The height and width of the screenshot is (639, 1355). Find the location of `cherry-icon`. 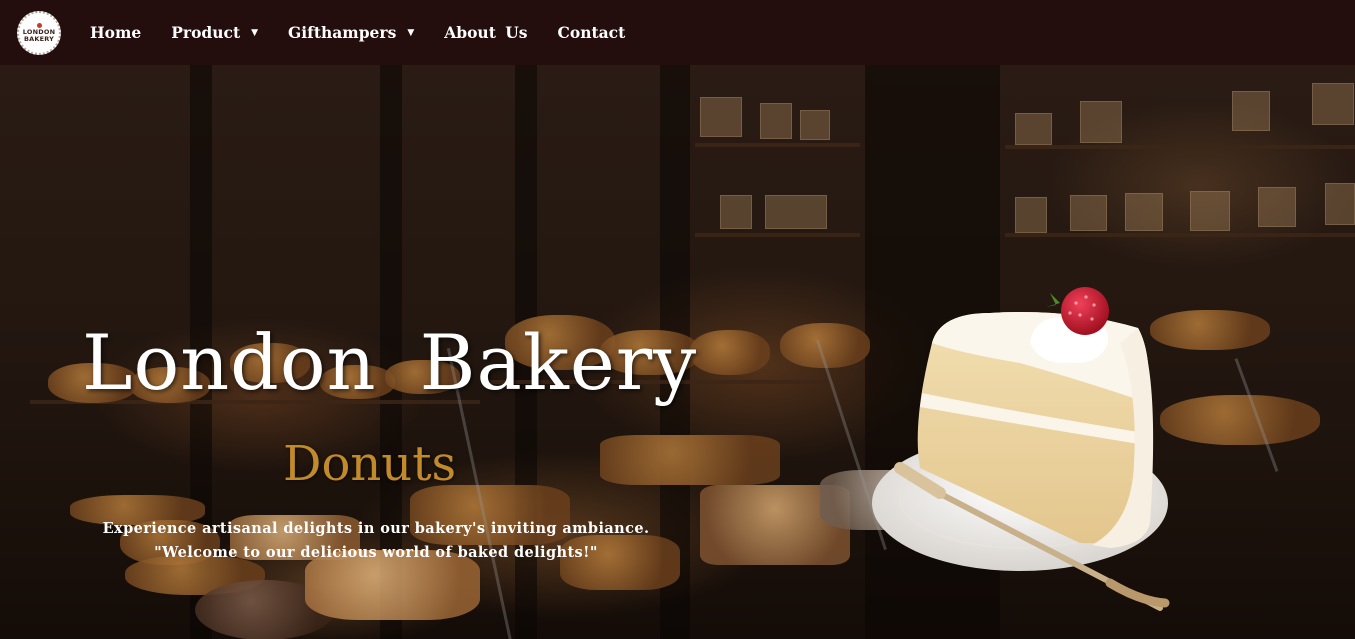

cherry-icon is located at coordinates (39, 25).